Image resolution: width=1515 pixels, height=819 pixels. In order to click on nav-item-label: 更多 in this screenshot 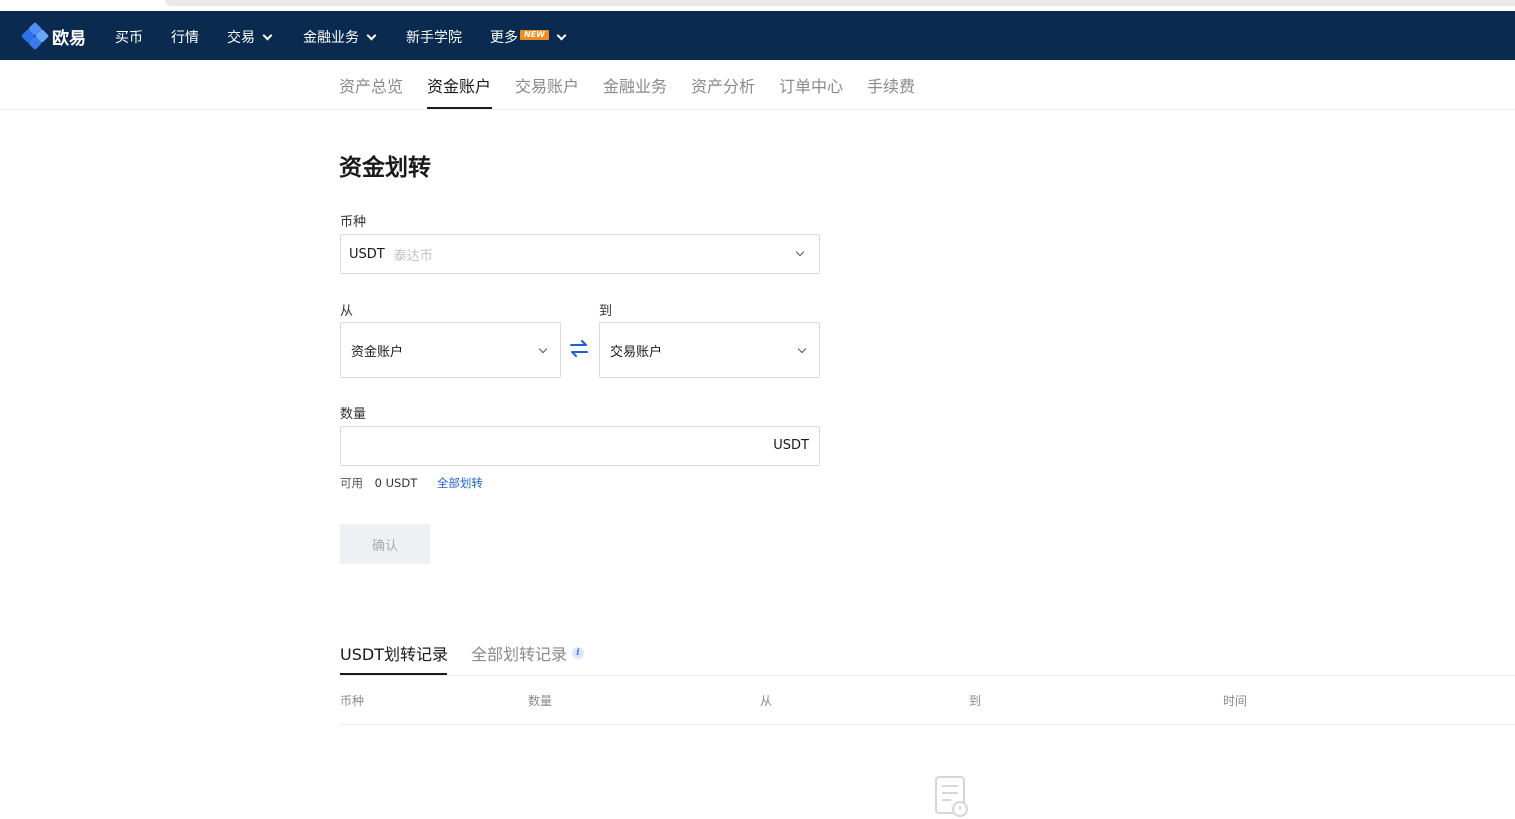, I will do `click(504, 38)`.